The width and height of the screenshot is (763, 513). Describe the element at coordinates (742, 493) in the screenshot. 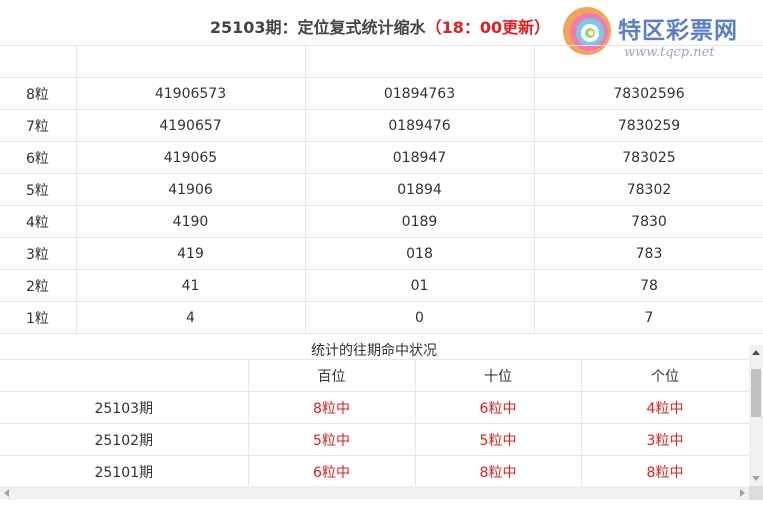

I see `scroll-right-arrow-icon` at that location.